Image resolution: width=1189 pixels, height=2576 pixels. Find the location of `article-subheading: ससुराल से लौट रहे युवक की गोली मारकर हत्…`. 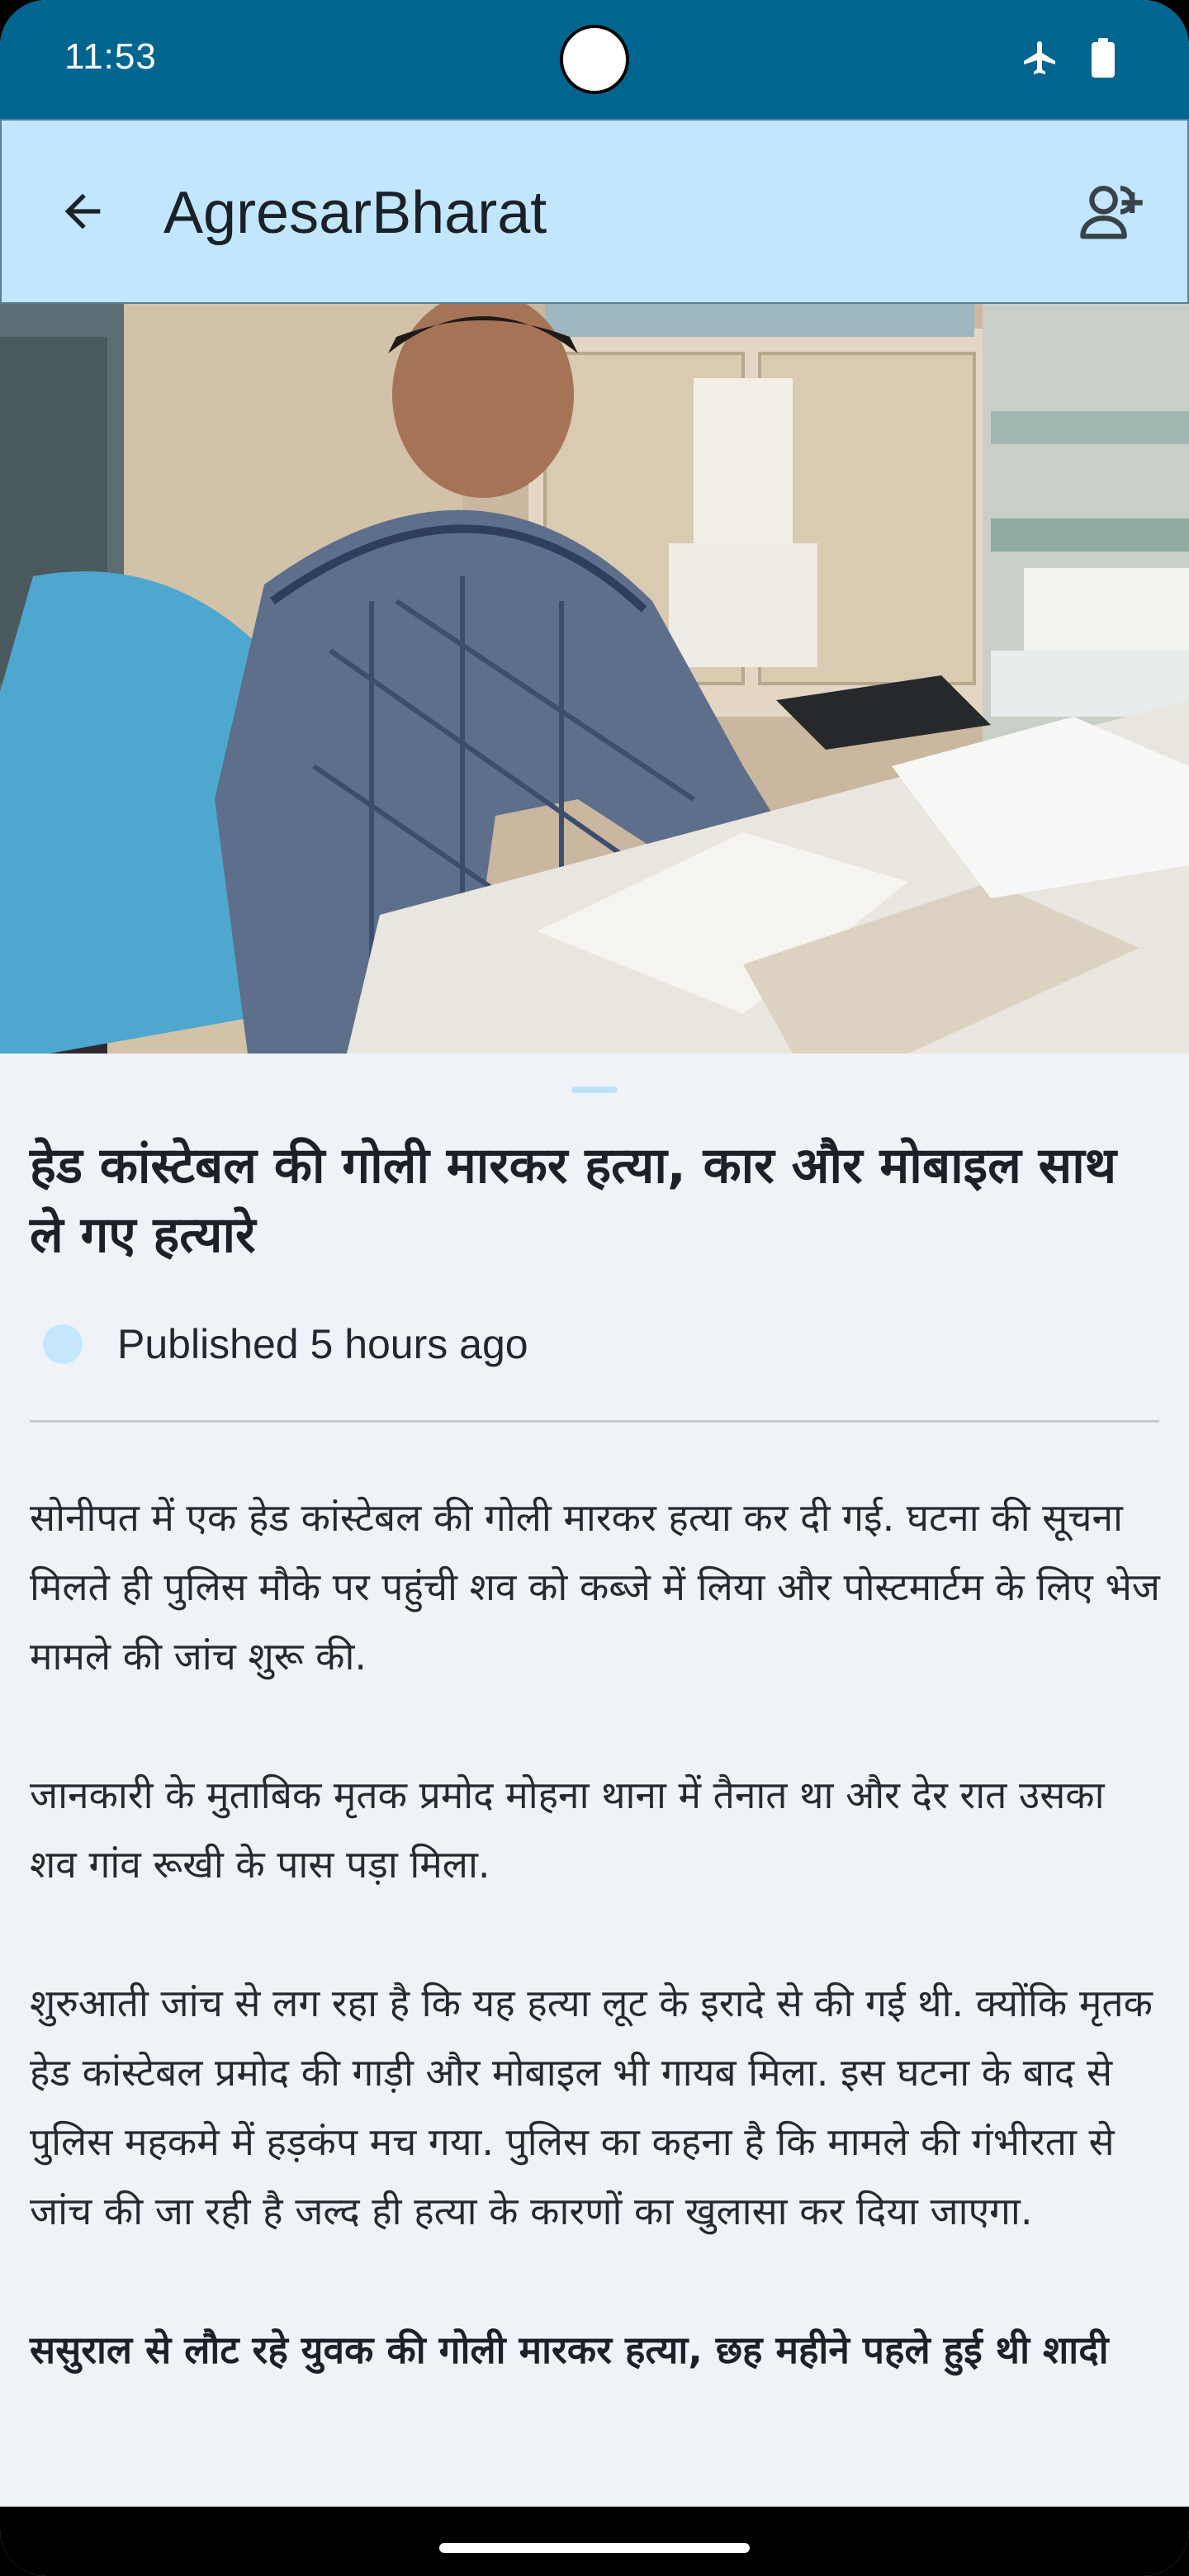

article-subheading: ससुराल से लौट रहे युवक की गोली मारकर हत्… is located at coordinates (569, 2349).